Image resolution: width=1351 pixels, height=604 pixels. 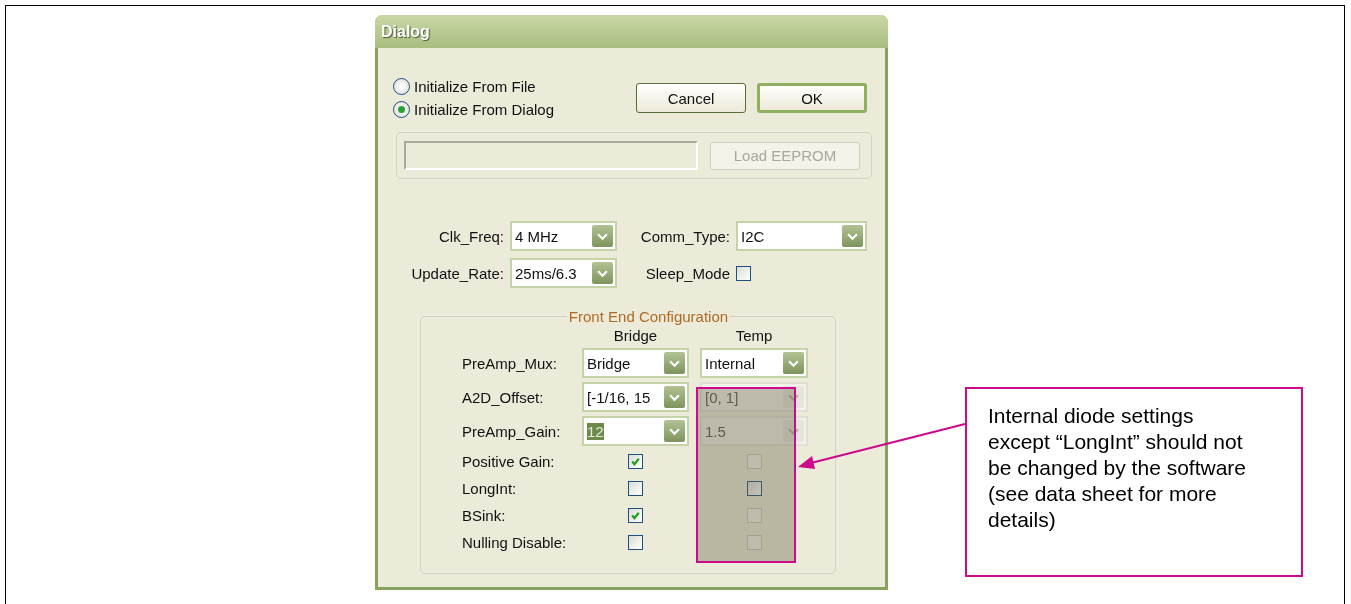 I want to click on field-label: A2D_Offset:, so click(x=503, y=397).